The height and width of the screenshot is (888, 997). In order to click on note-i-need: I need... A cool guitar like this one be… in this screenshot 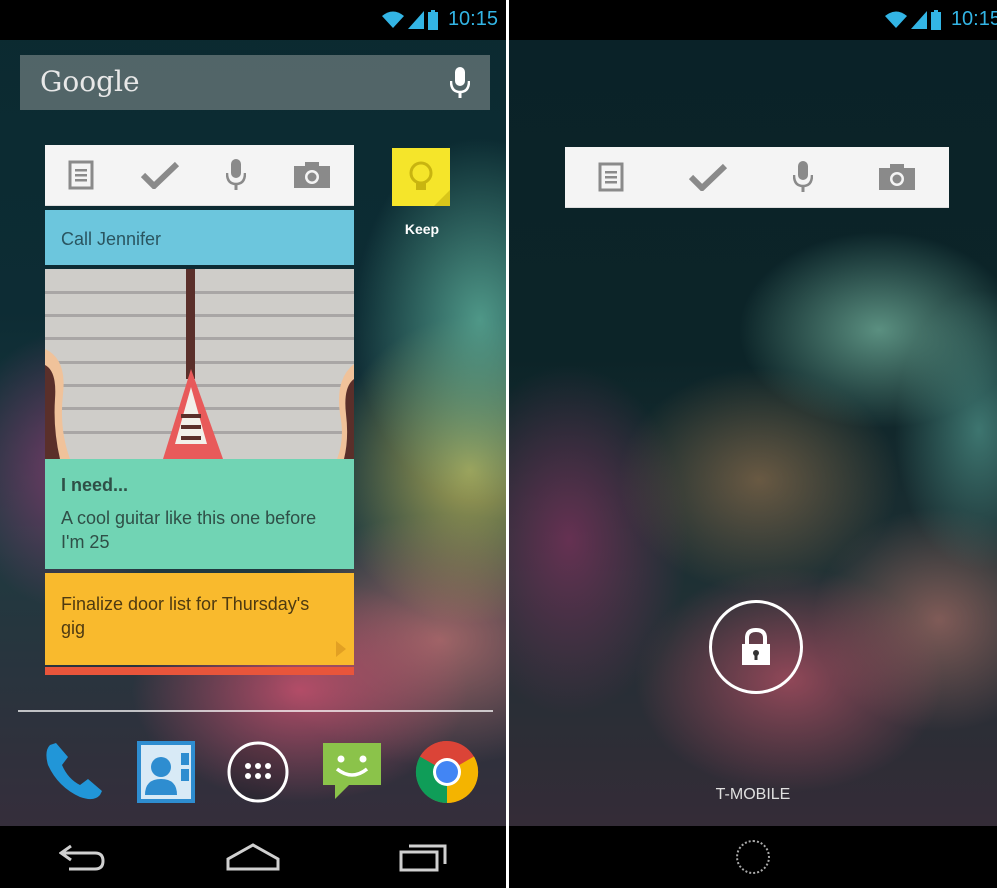, I will do `click(199, 514)`.